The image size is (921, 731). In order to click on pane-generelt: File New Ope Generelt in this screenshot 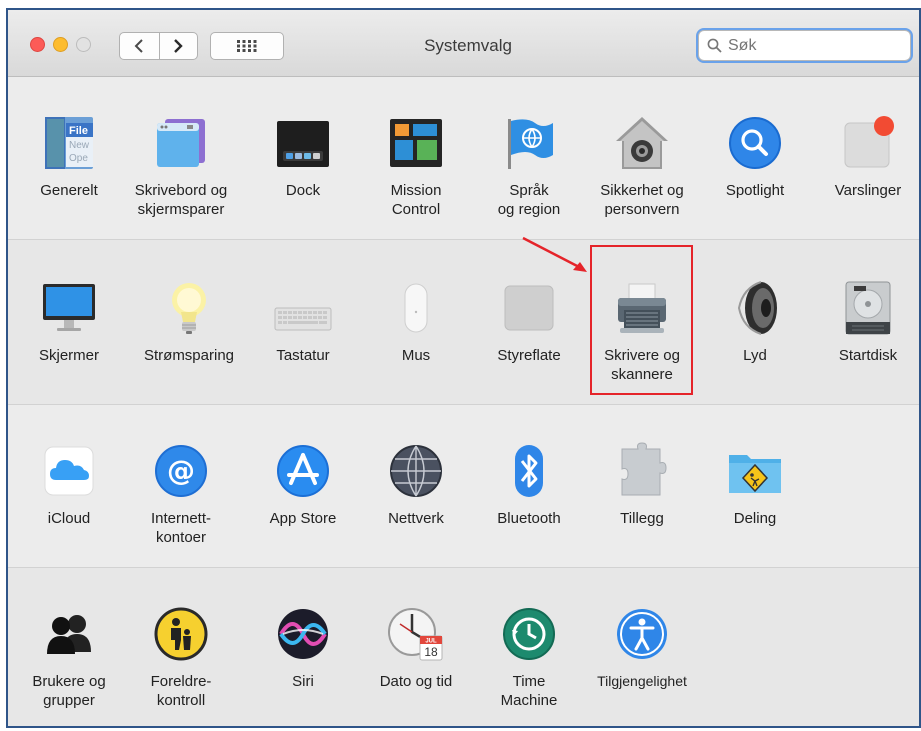, I will do `click(69, 156)`.